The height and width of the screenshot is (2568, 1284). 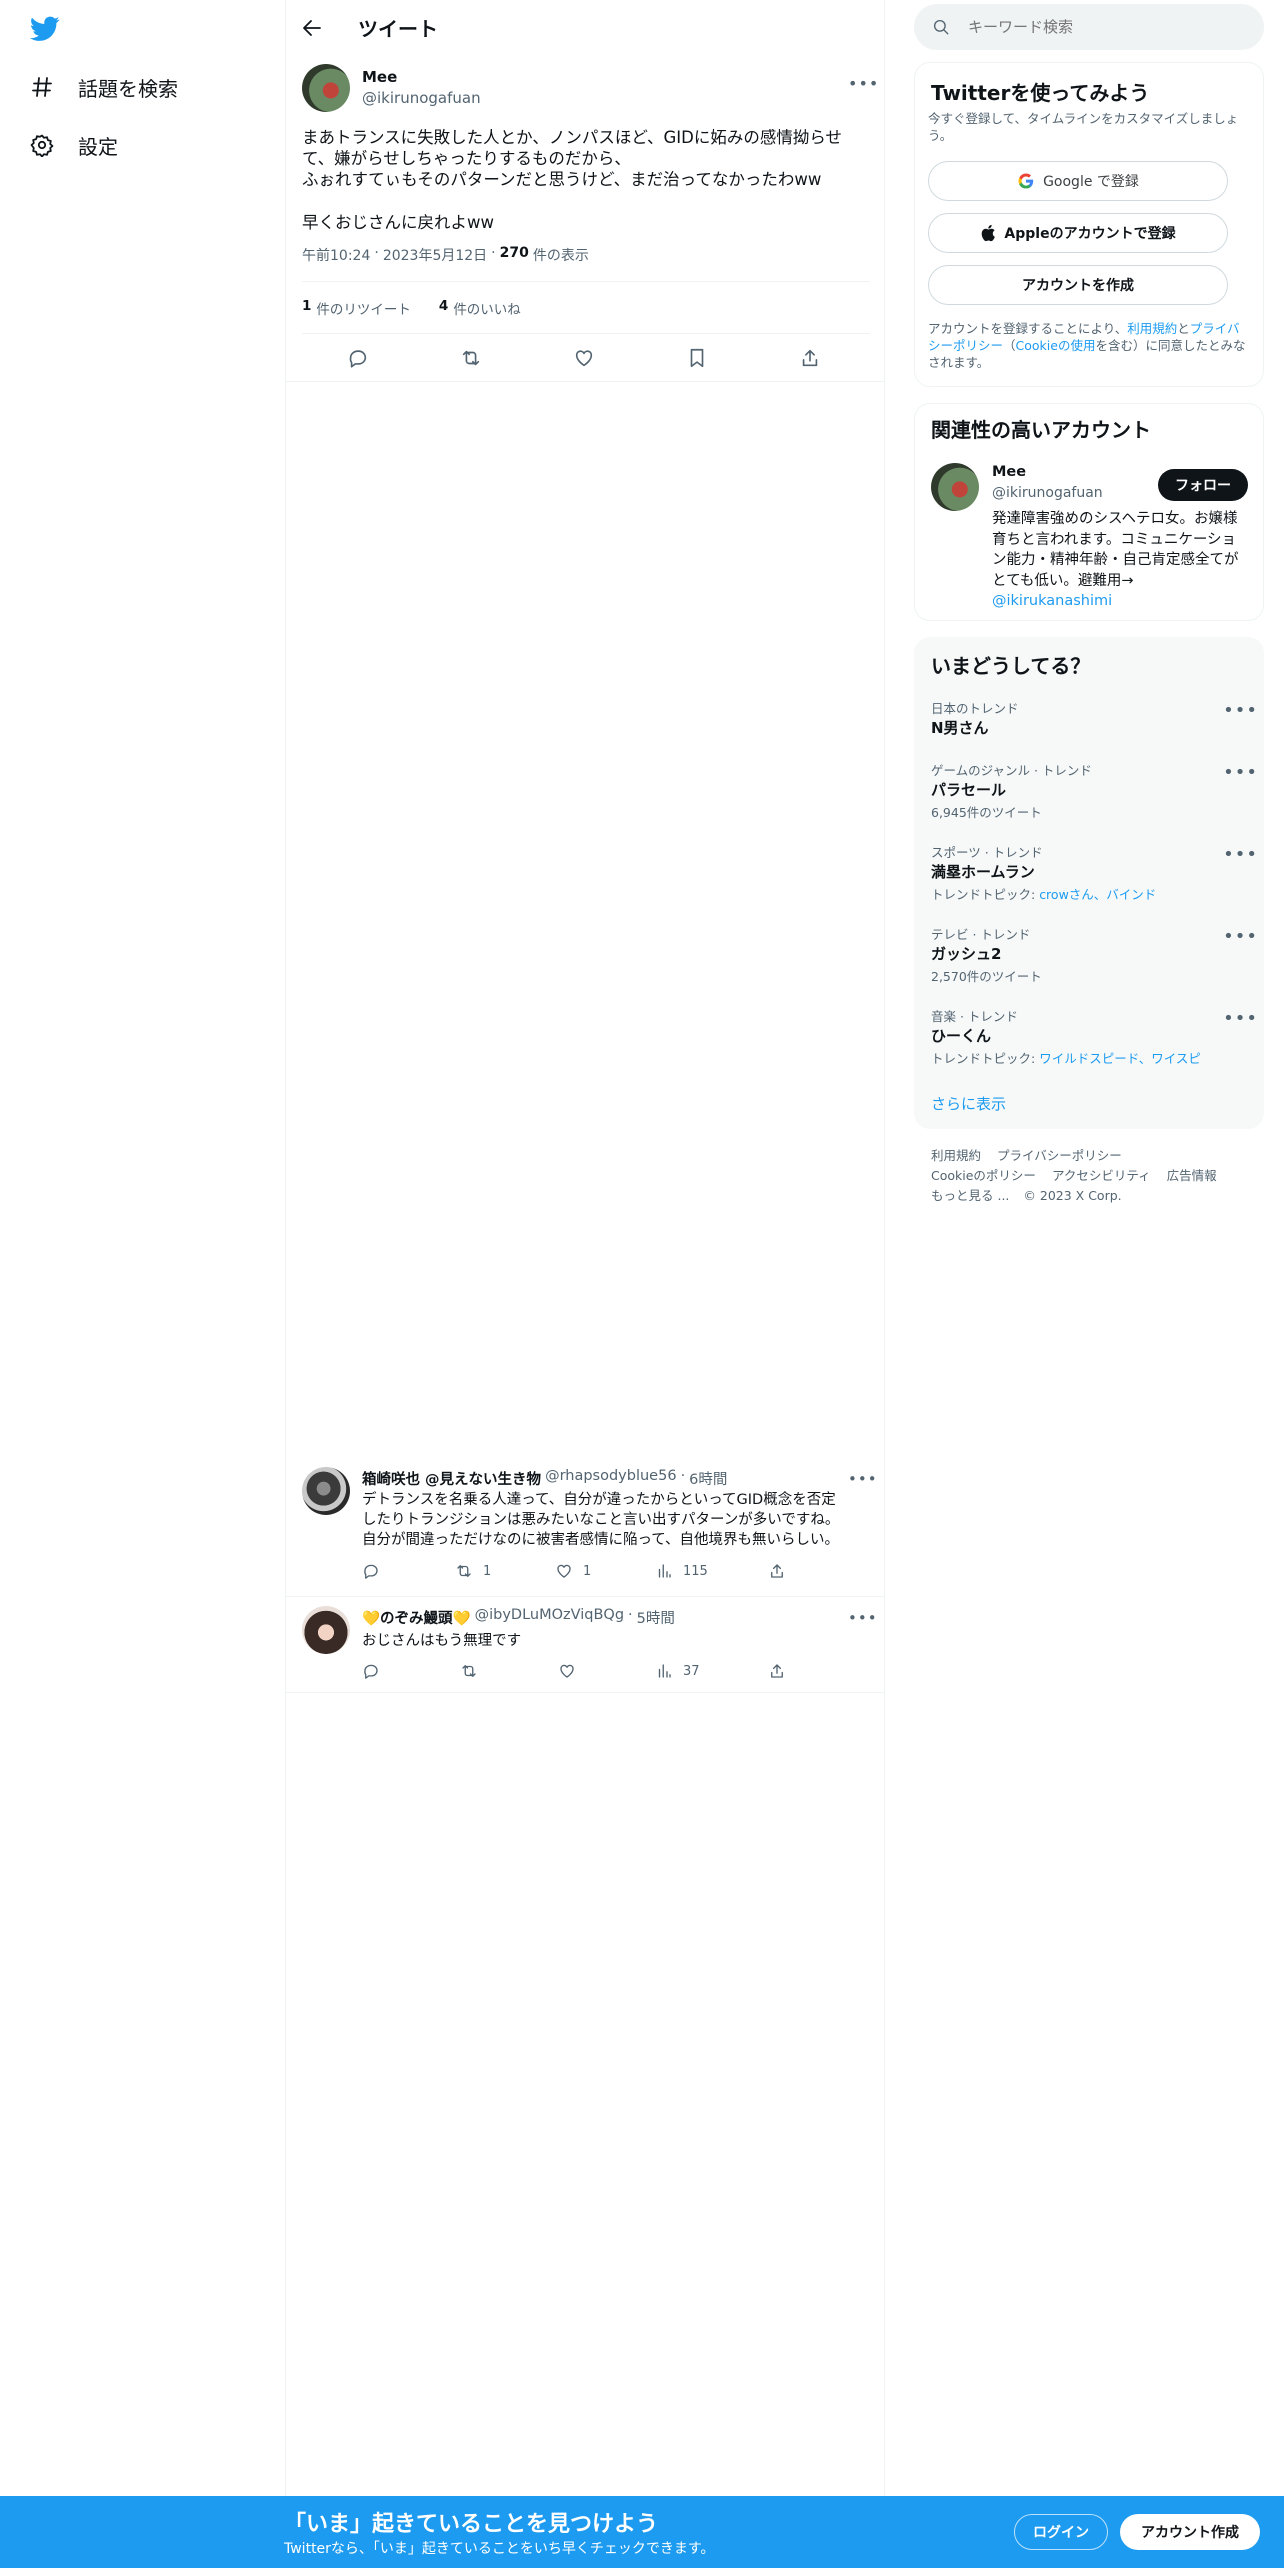 What do you see at coordinates (1059, 1156) in the screenshot?
I see `footer-privacy-link: プライバシーポリシー` at bounding box center [1059, 1156].